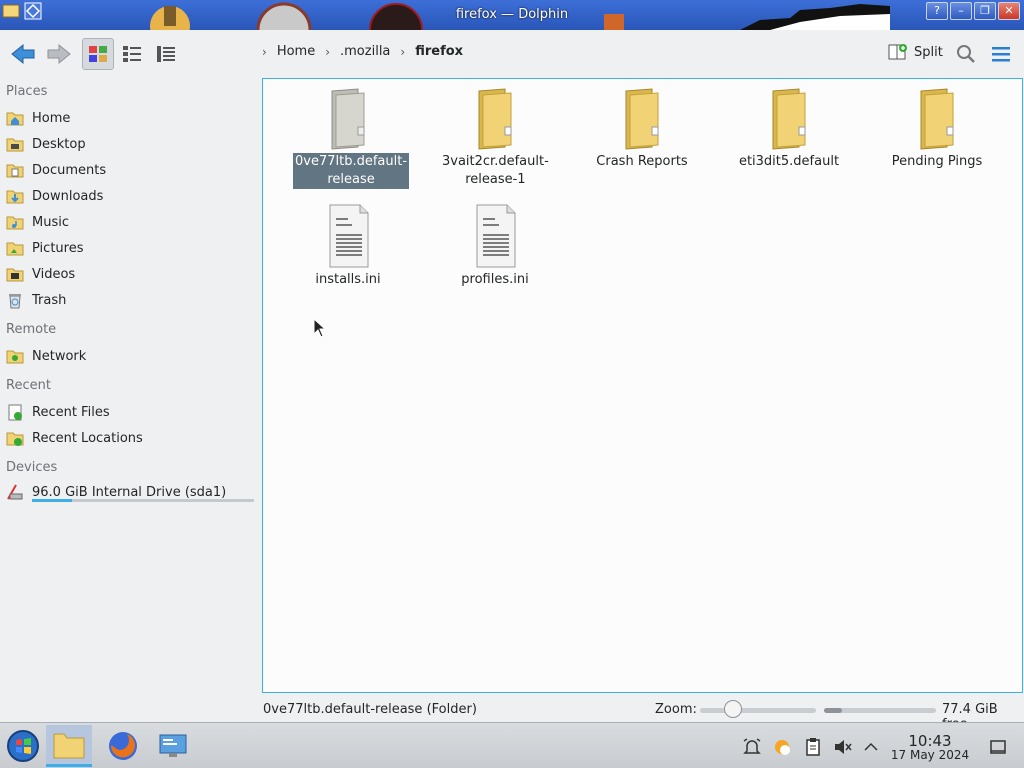  Describe the element at coordinates (937, 11) in the screenshot. I see `help-button: ?` at that location.